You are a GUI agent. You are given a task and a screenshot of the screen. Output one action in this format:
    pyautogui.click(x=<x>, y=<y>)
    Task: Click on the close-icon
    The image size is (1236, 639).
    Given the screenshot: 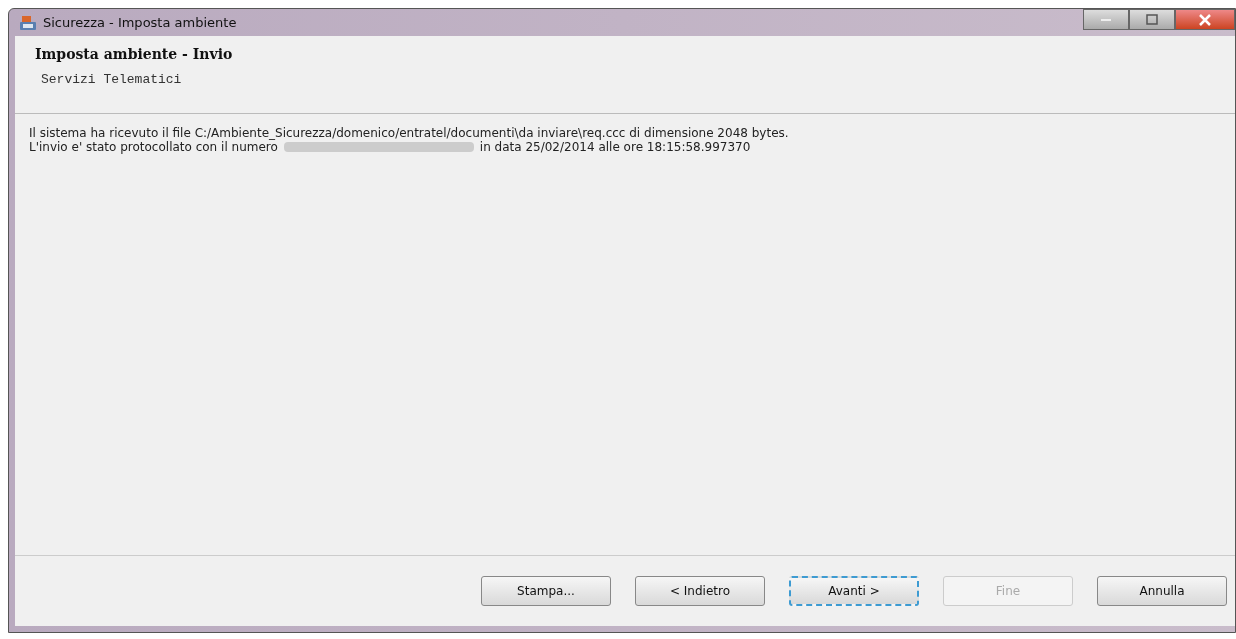 What is the action you would take?
    pyautogui.click(x=1205, y=19)
    